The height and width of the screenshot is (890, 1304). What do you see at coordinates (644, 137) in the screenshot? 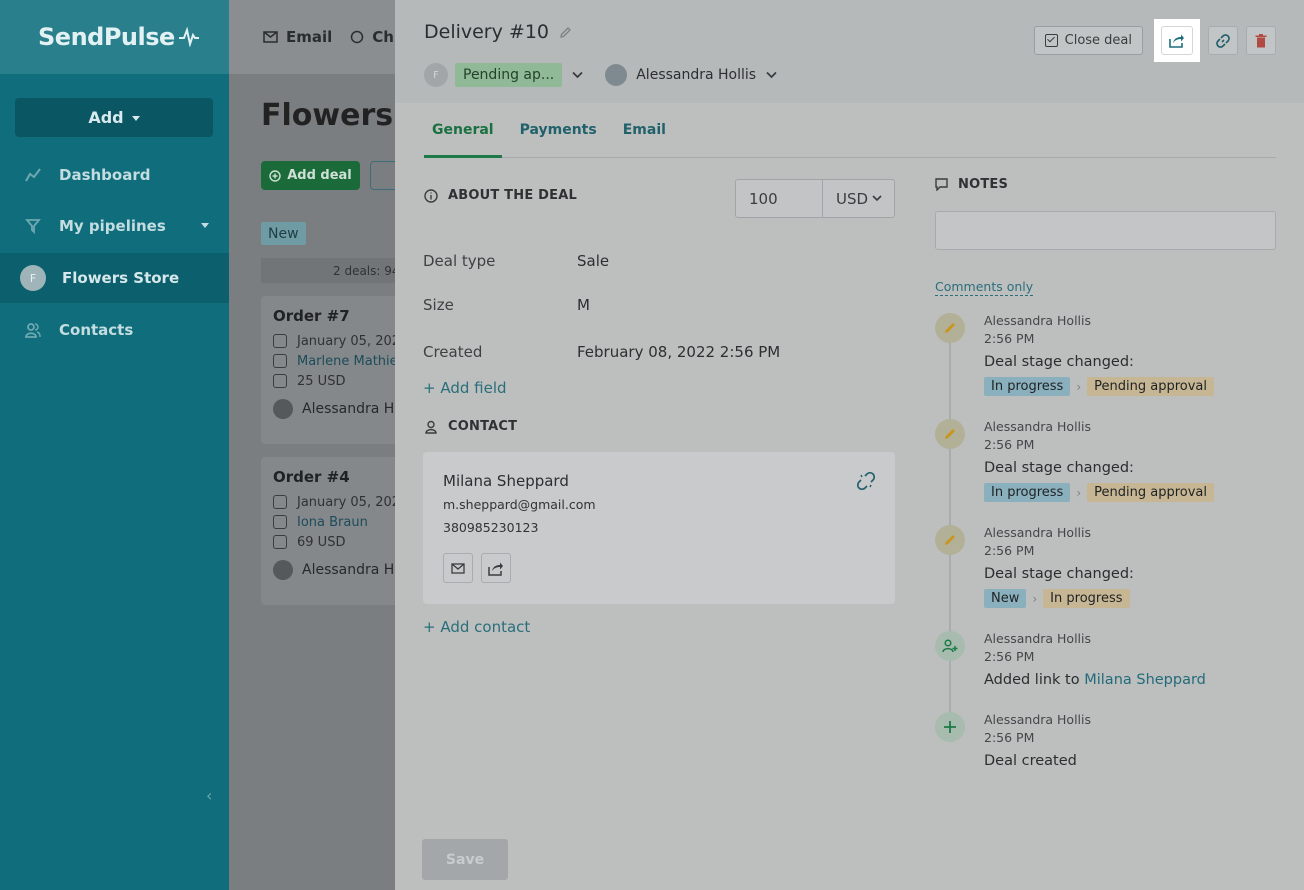
I see `tab-email: Email` at bounding box center [644, 137].